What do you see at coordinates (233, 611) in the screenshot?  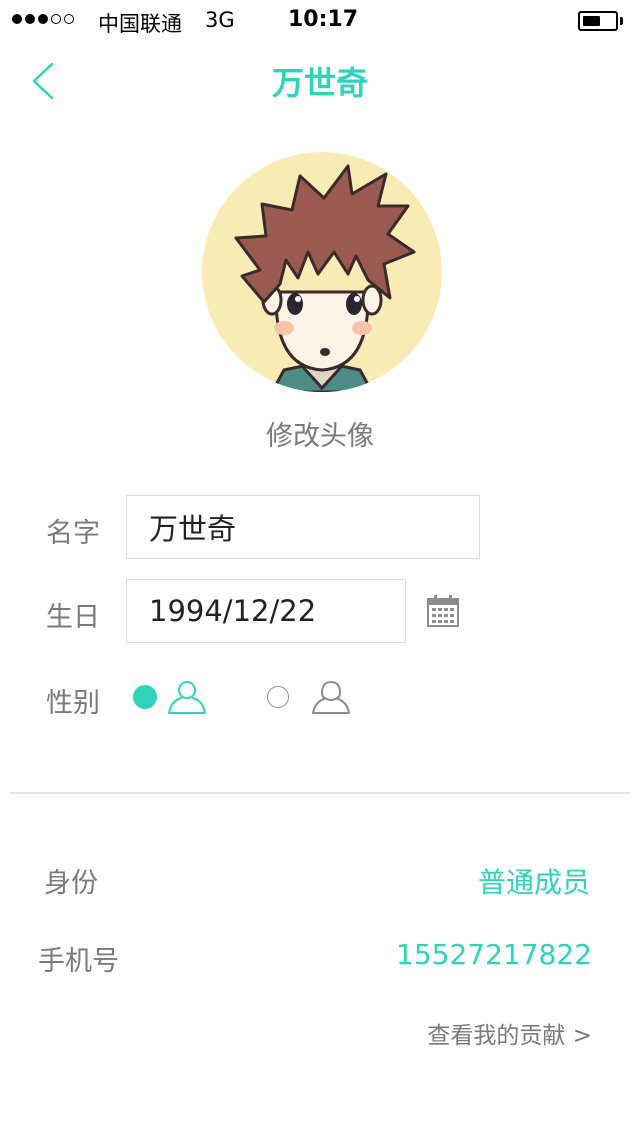 I see `birthday-value: 1994/12/22` at bounding box center [233, 611].